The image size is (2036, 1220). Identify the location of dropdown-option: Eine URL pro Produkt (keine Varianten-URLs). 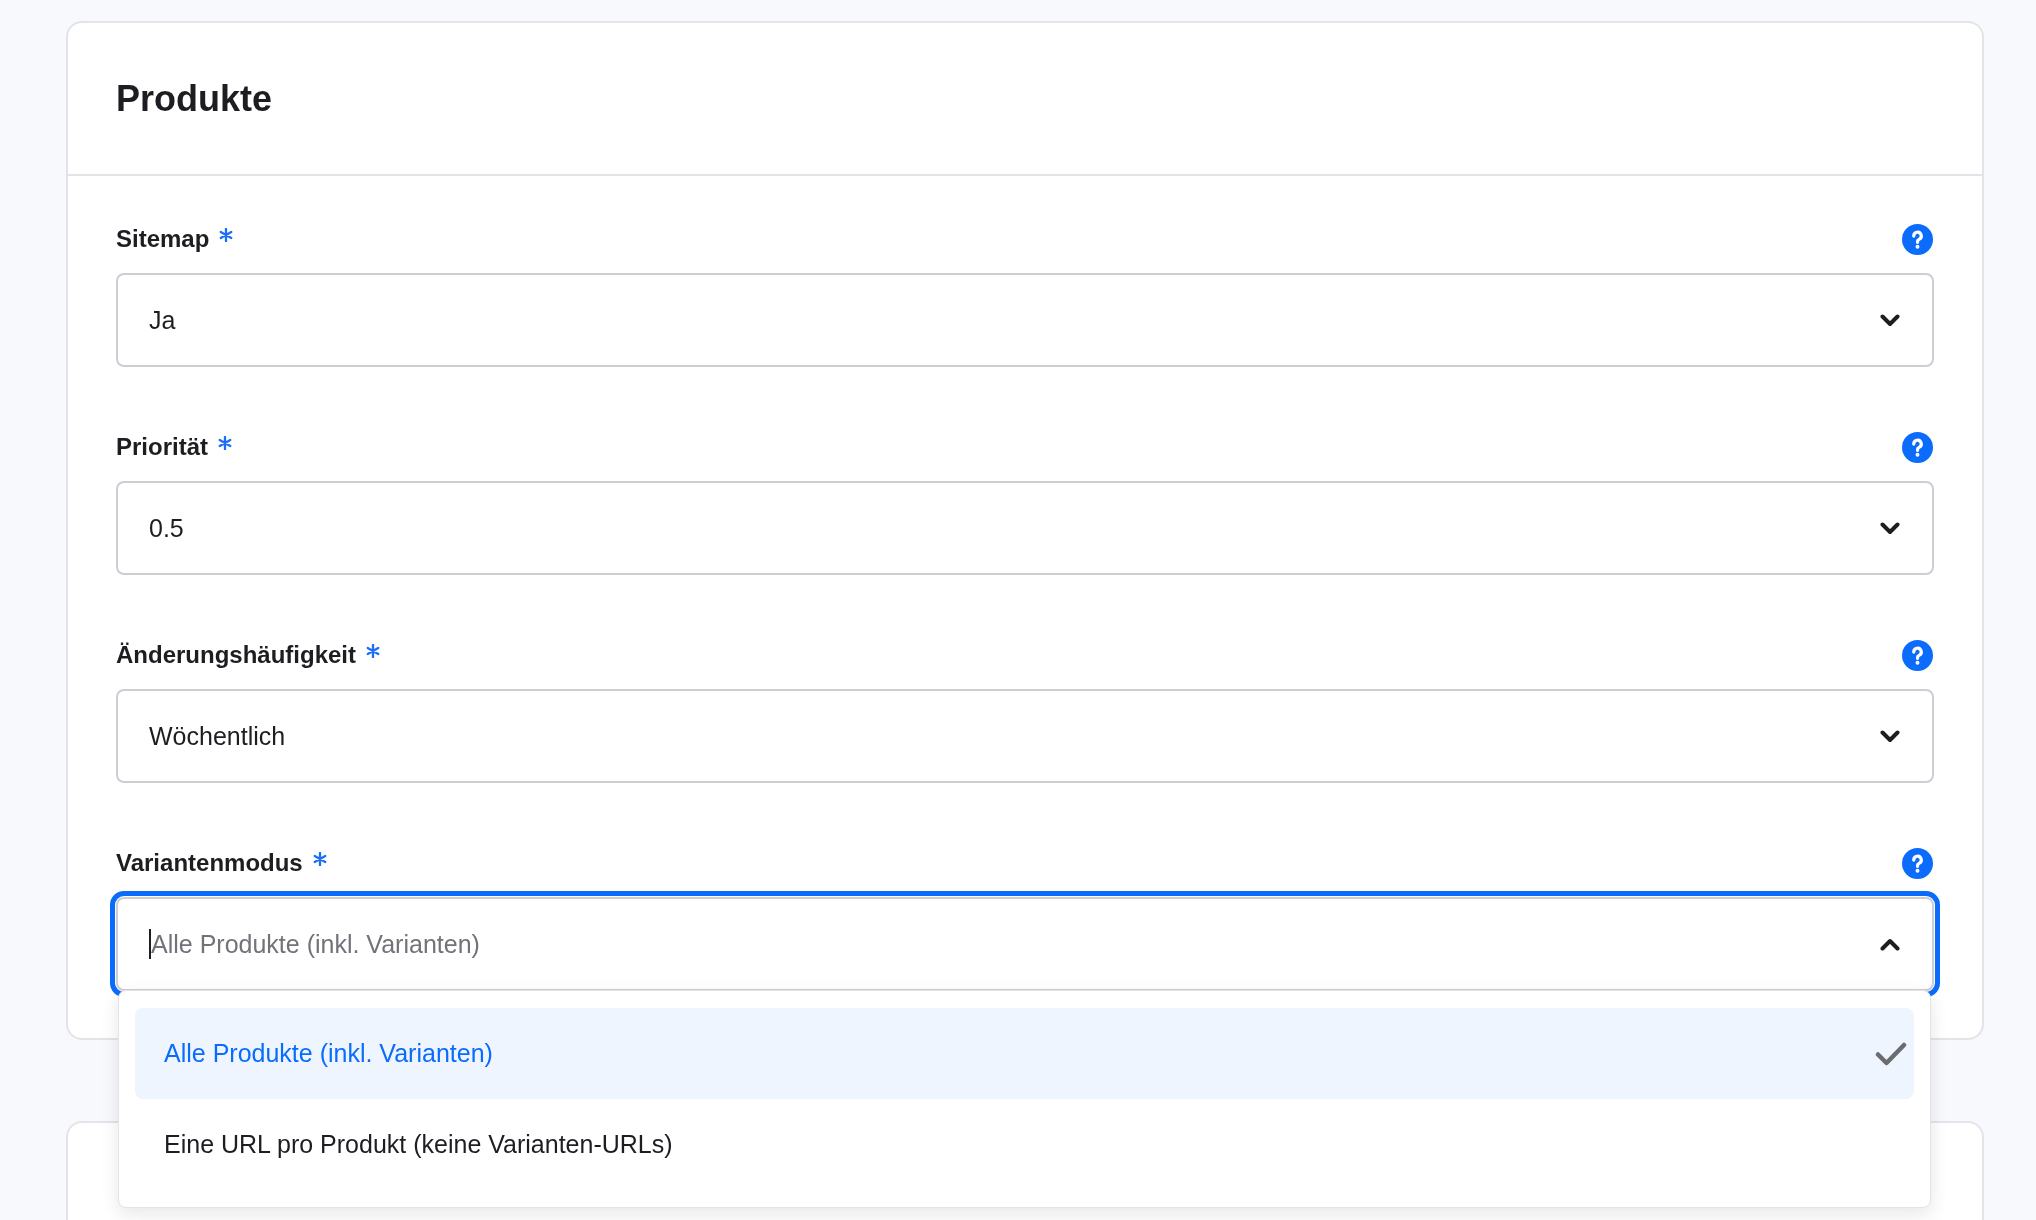
(1024, 1144).